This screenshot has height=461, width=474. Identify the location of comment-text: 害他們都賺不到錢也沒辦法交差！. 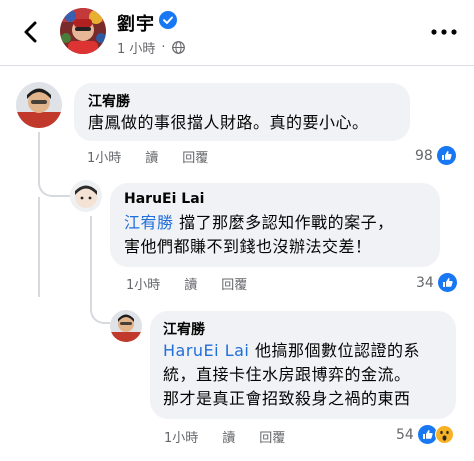
(248, 247).